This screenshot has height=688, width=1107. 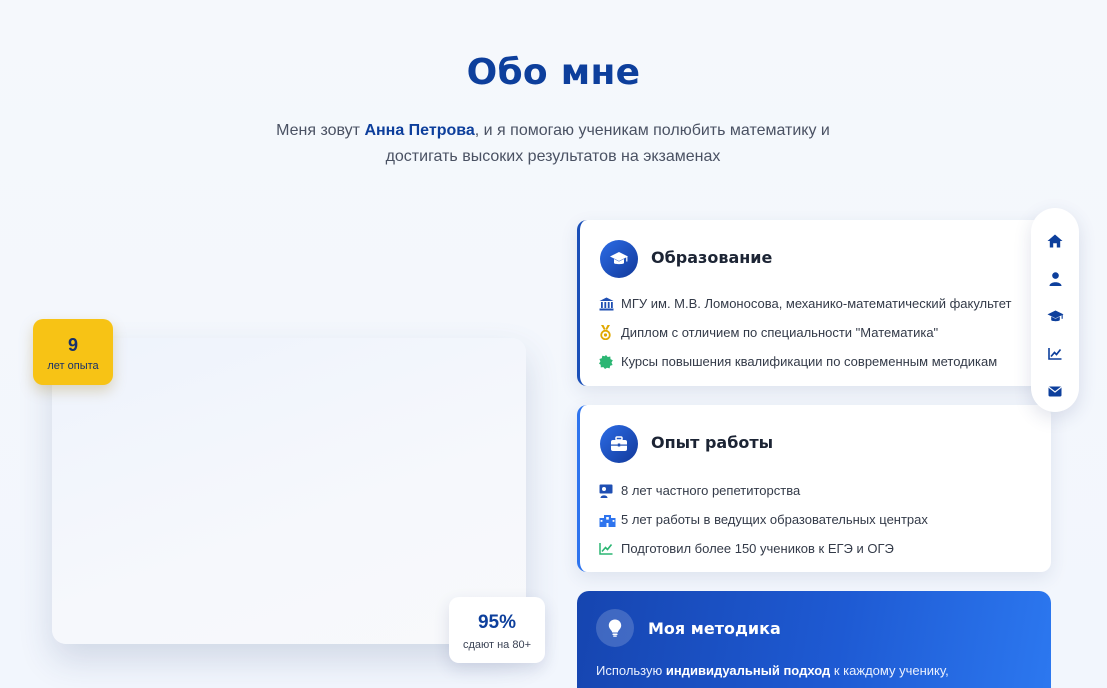 I want to click on methodology-title: Моя методика, so click(x=714, y=628).